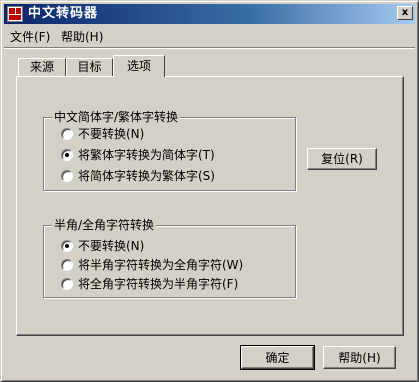  What do you see at coordinates (158, 284) in the screenshot?
I see `width-option-full-to-half-label: 将全角字符转换为半角字符(F)` at bounding box center [158, 284].